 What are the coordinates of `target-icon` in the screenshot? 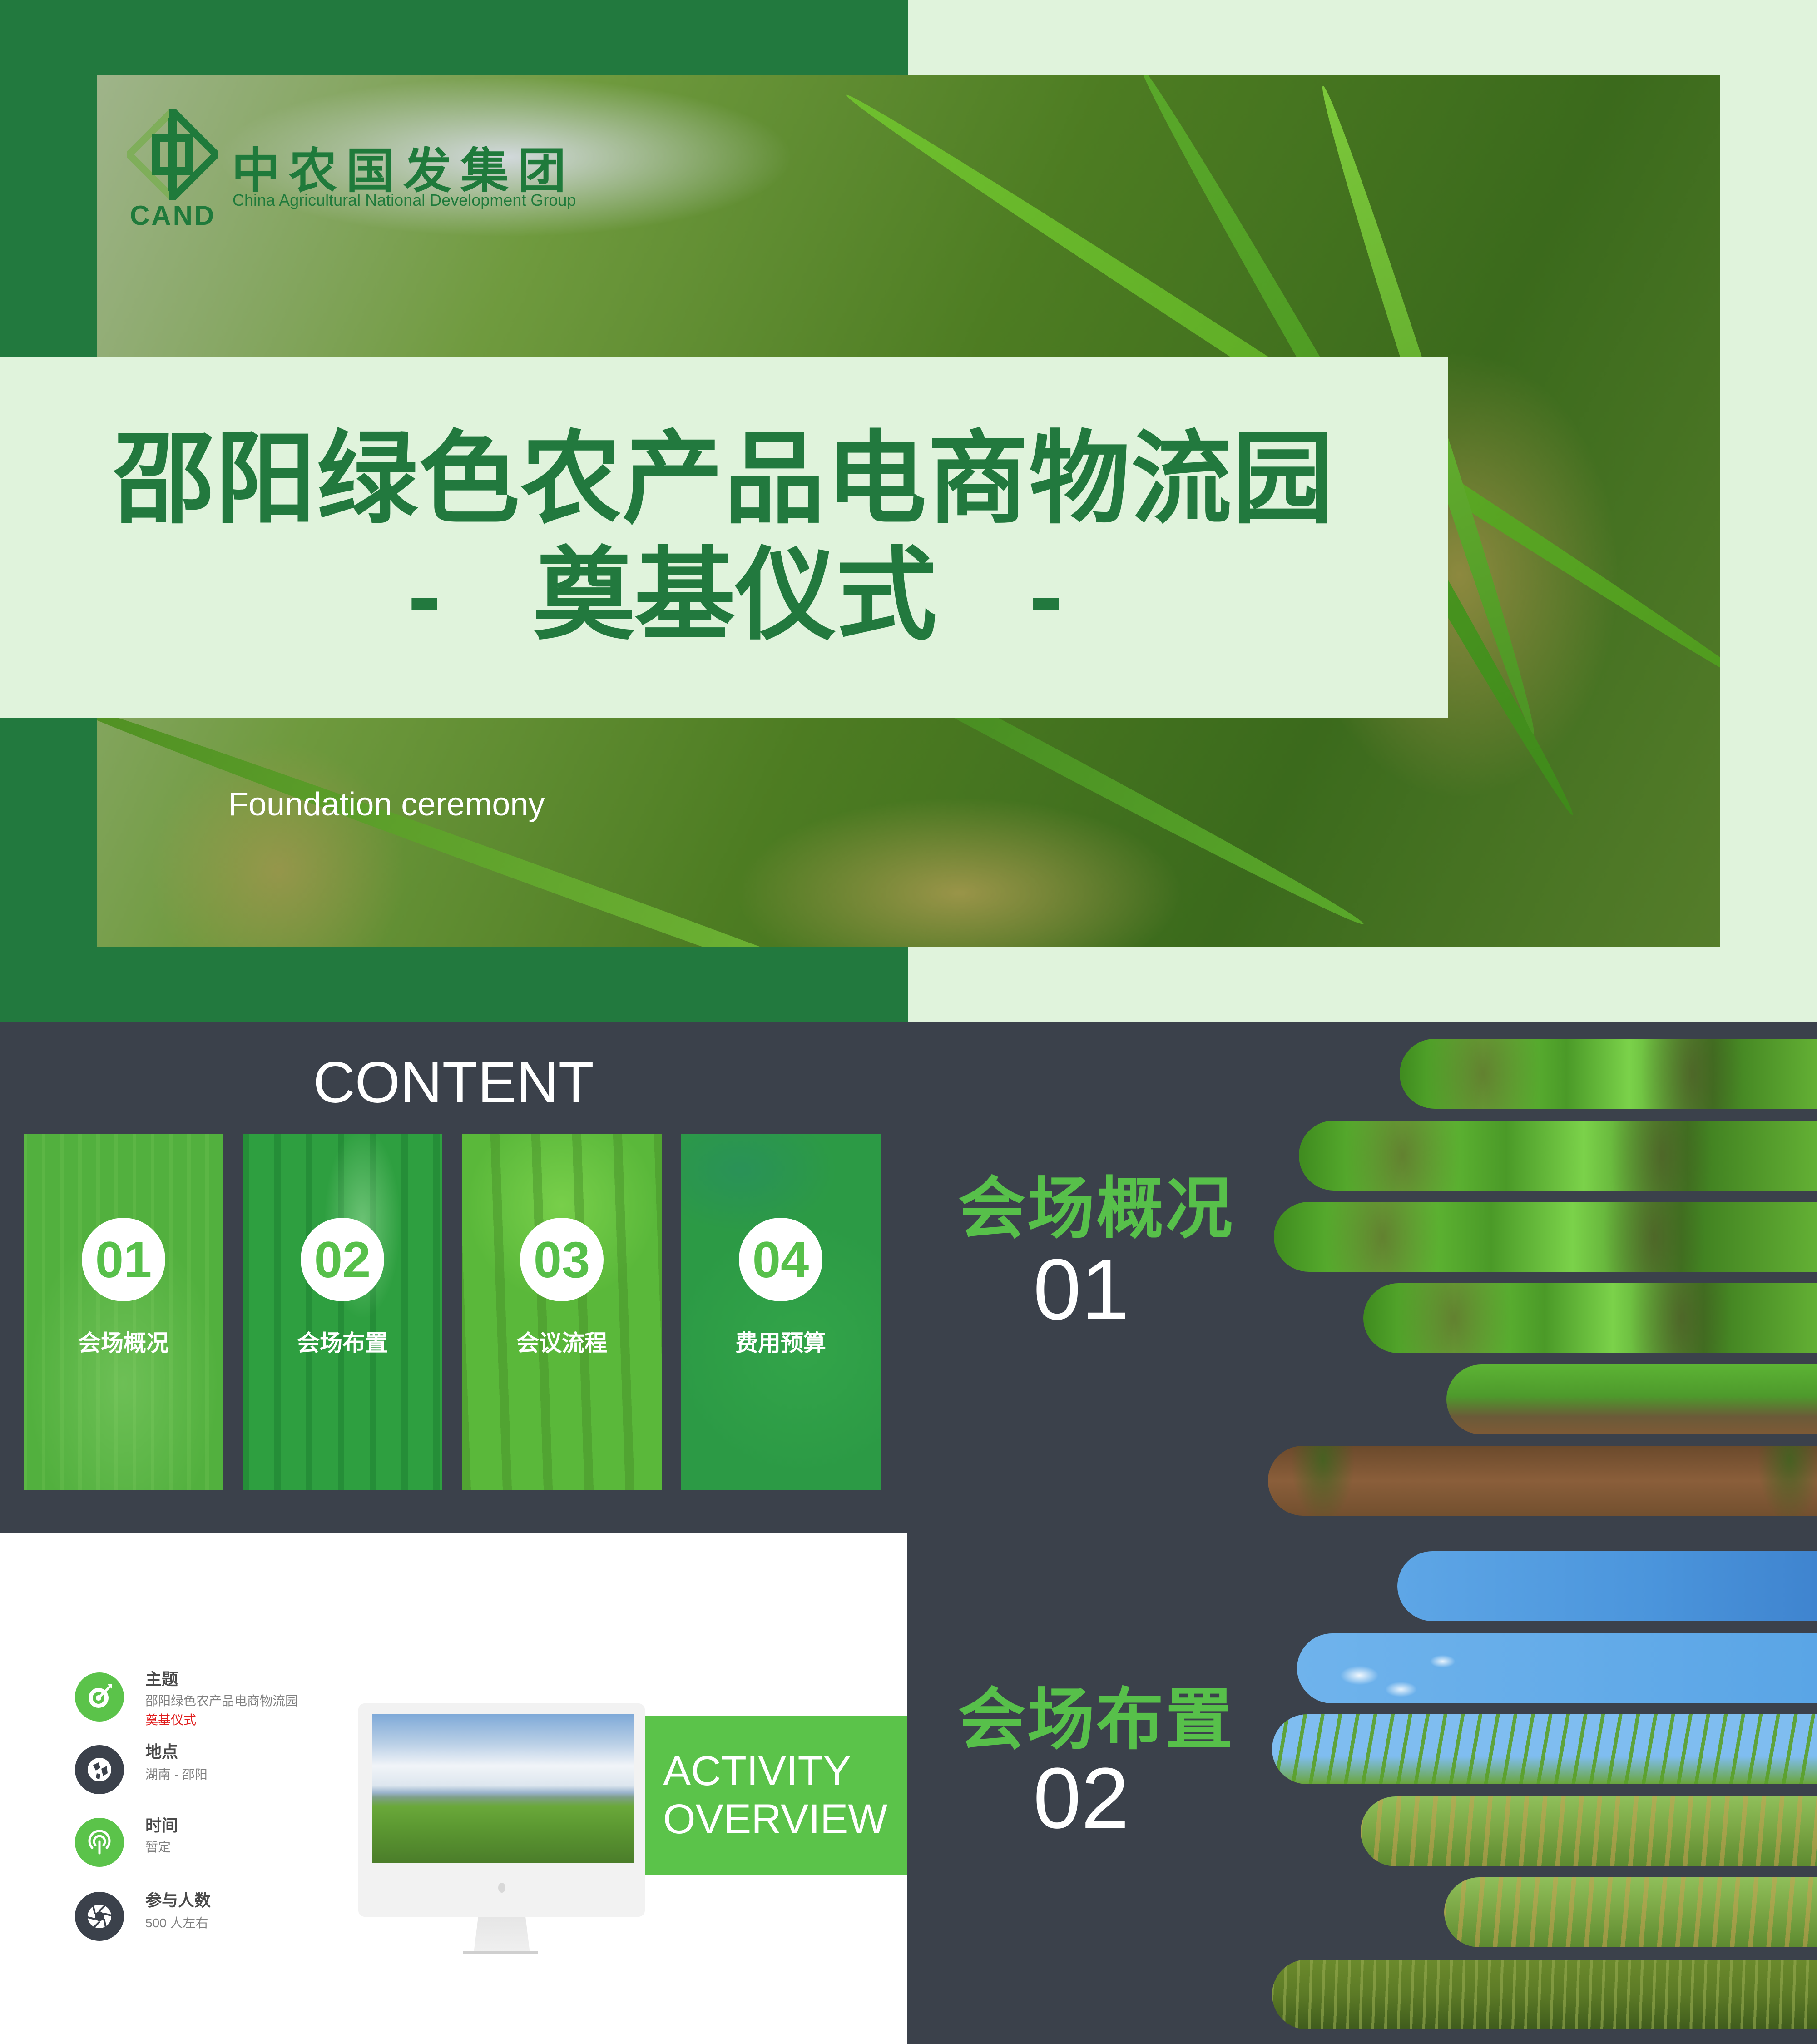 It's located at (99, 1697).